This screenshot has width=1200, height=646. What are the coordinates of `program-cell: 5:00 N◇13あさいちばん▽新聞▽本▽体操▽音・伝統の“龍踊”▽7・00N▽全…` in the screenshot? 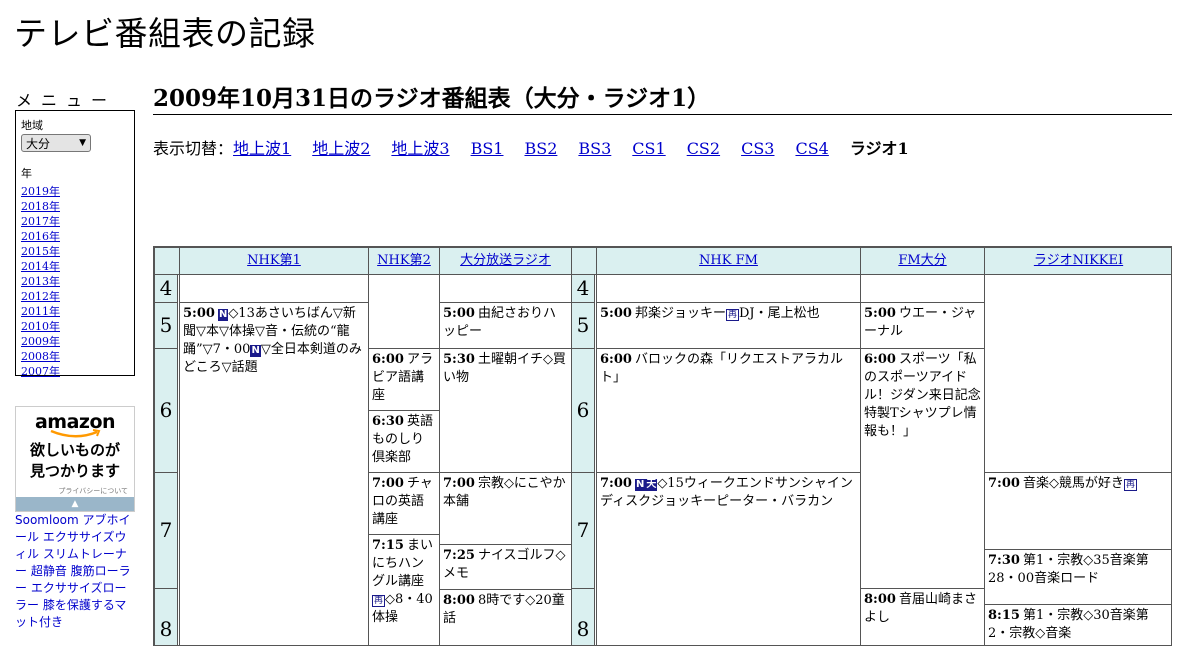 It's located at (274, 473).